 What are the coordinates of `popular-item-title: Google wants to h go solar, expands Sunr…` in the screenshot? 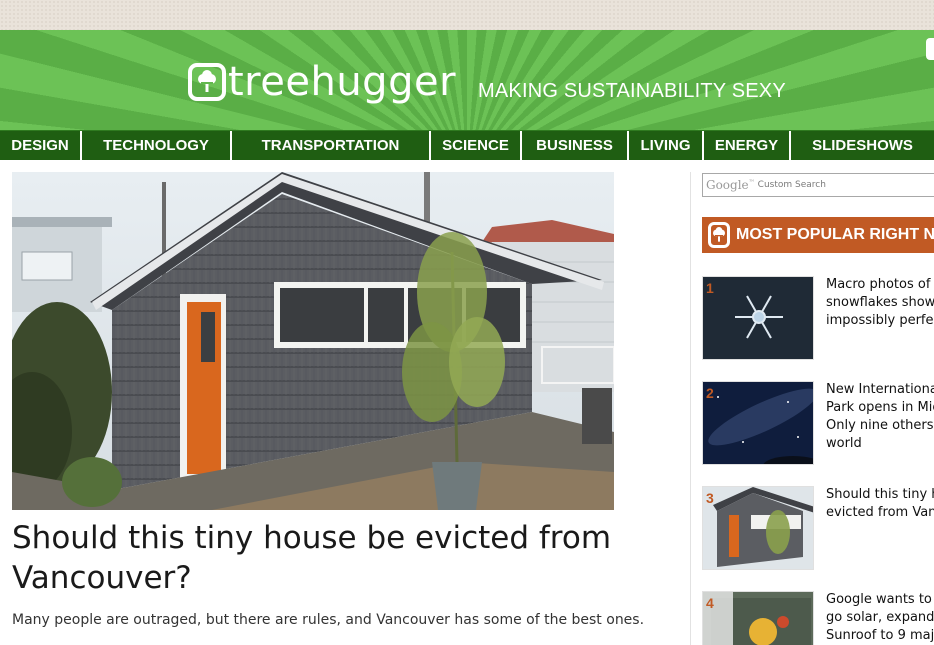 It's located at (880, 618).